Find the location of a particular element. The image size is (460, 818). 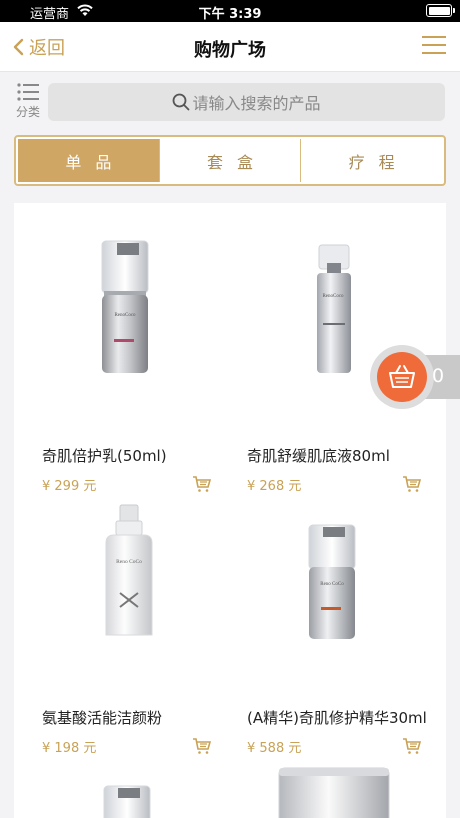

back-button: 返回 is located at coordinates (38, 47).